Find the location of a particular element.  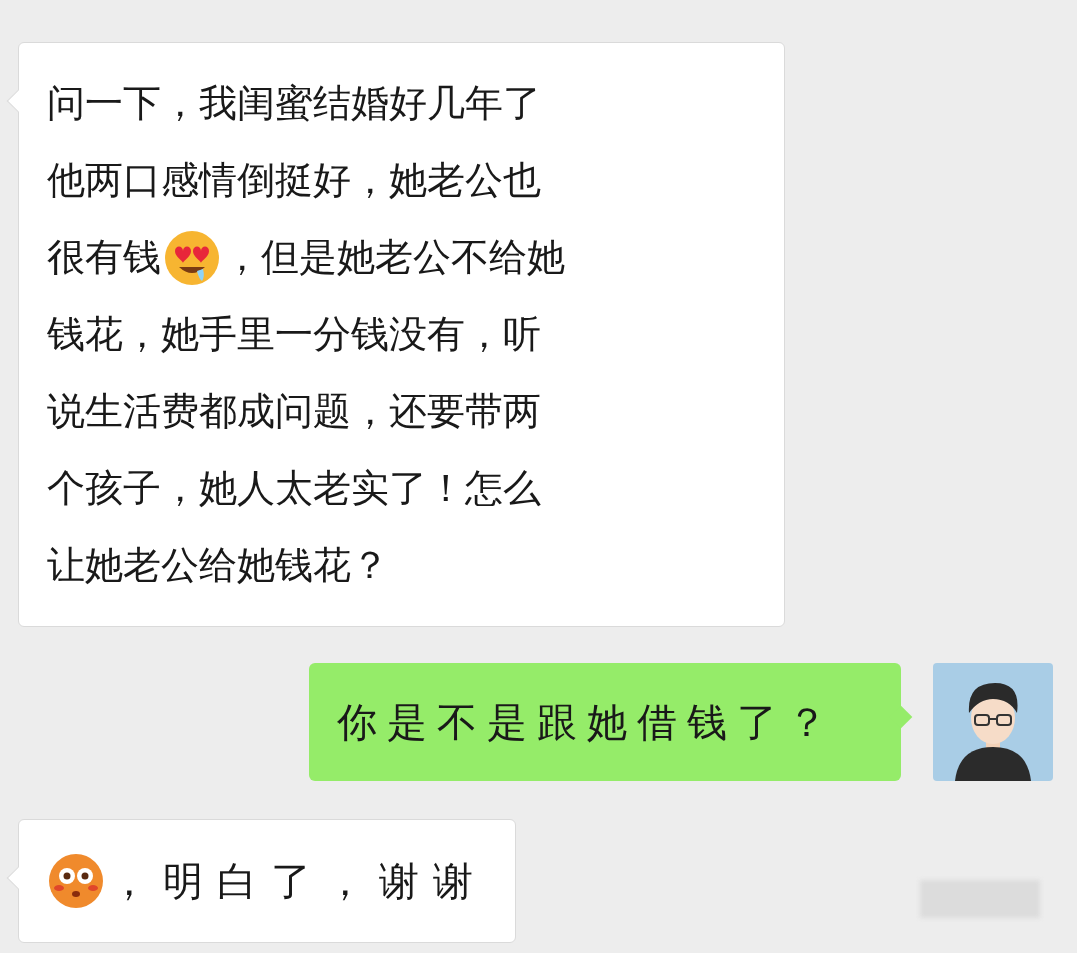

heart-eyes-emoji-icon is located at coordinates (192, 257).